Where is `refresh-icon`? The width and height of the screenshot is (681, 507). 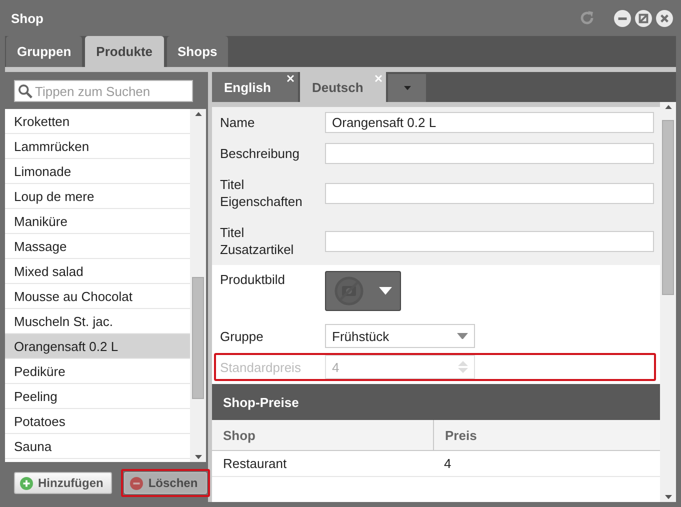 refresh-icon is located at coordinates (587, 18).